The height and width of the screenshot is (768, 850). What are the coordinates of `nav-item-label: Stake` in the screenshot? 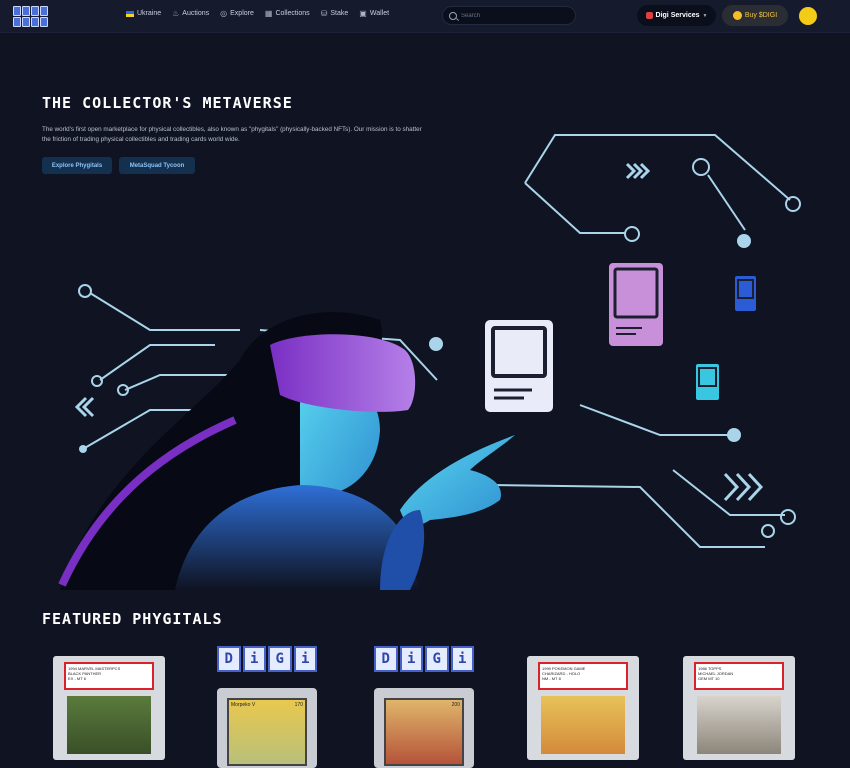 It's located at (339, 13).